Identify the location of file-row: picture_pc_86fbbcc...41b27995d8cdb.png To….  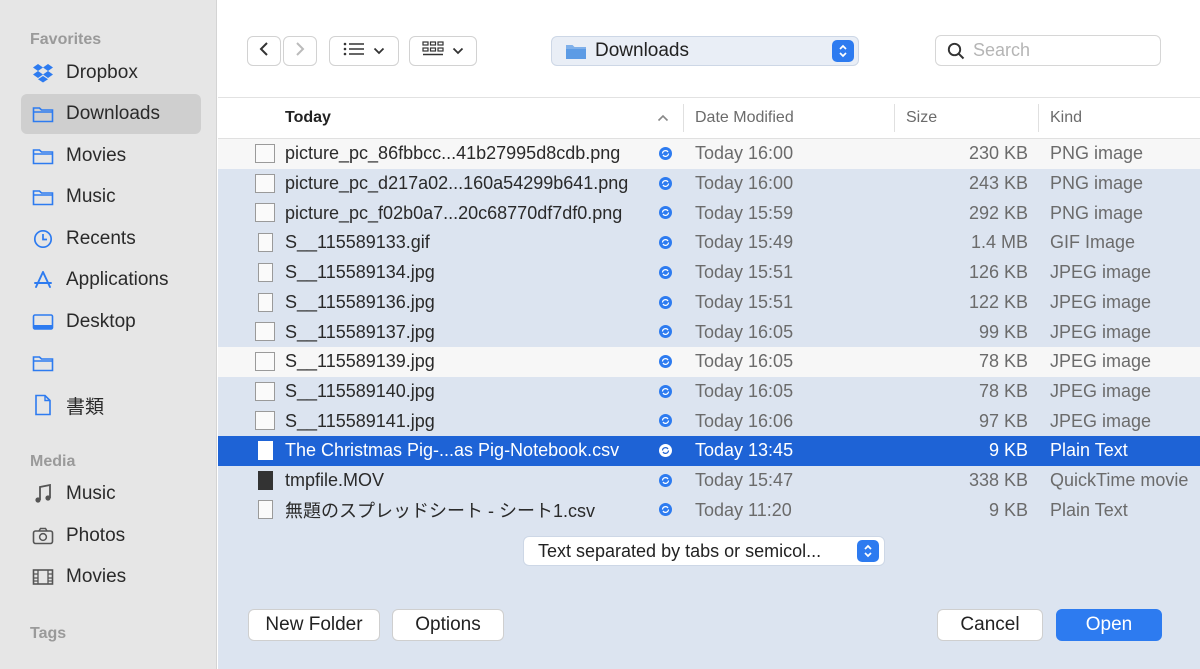
(709, 154).